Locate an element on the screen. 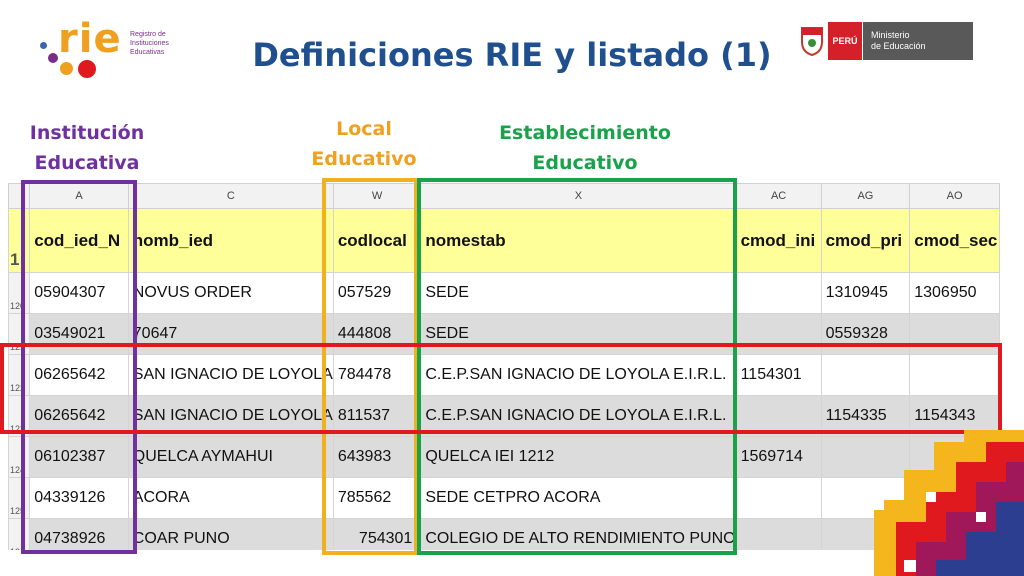 The width and height of the screenshot is (1024, 576). table-cell: QUELCA AYMAHUI is located at coordinates (230, 457).